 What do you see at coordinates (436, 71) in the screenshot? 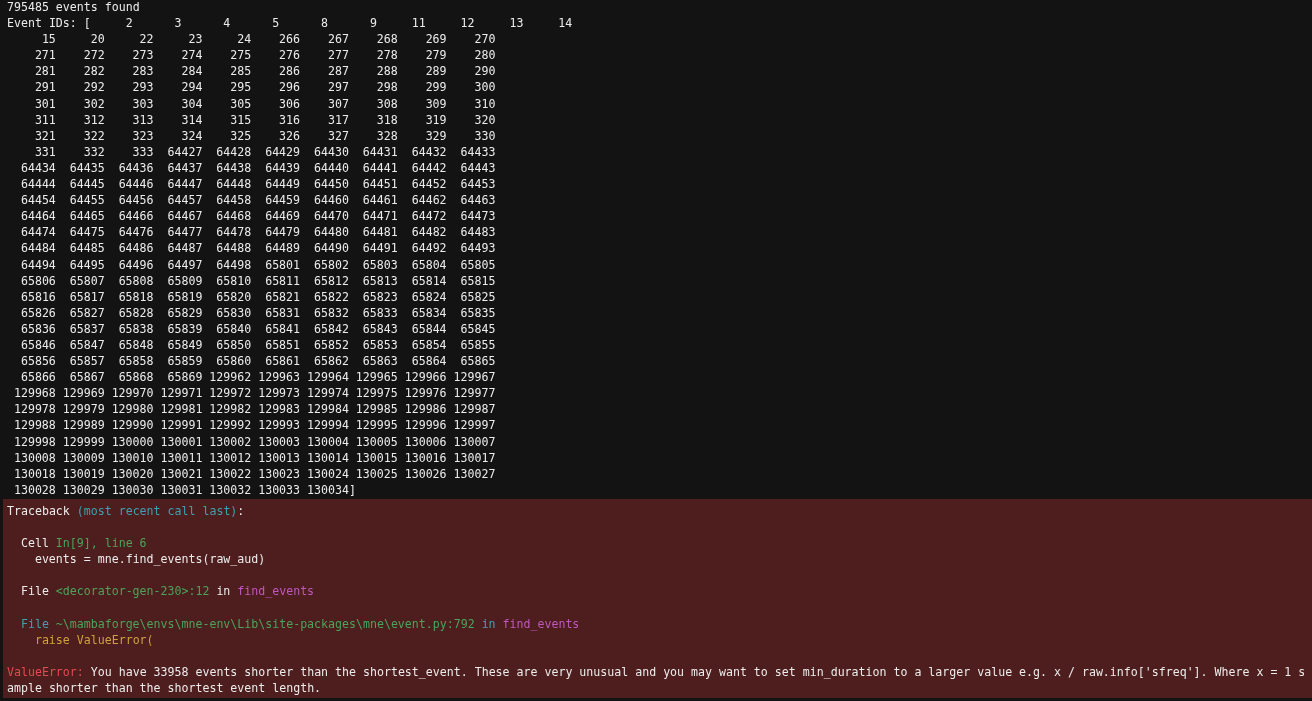
I see `event-id: 289` at bounding box center [436, 71].